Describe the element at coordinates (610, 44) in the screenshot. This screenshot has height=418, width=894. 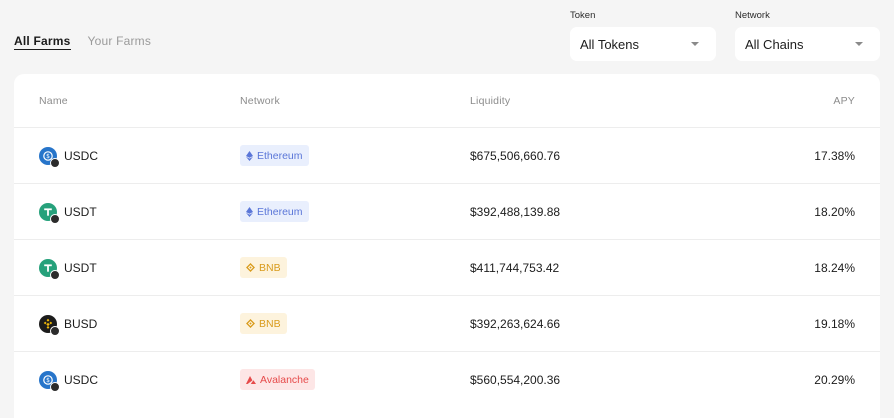
I see `token-select-value: All Tokens` at that location.